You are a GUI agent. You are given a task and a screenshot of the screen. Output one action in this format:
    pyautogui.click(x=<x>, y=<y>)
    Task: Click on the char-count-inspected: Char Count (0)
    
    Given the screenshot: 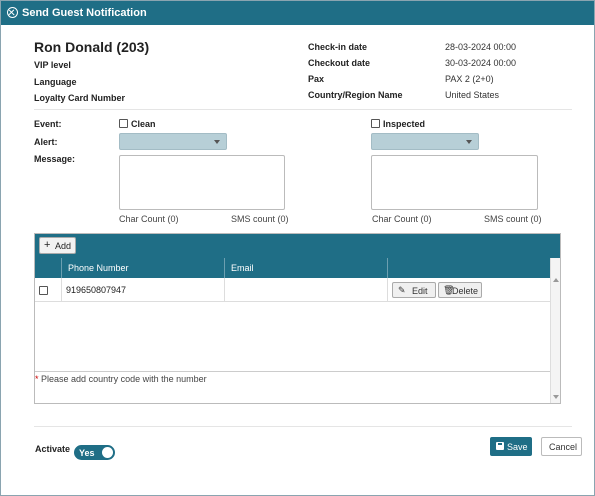 What is the action you would take?
    pyautogui.click(x=402, y=219)
    